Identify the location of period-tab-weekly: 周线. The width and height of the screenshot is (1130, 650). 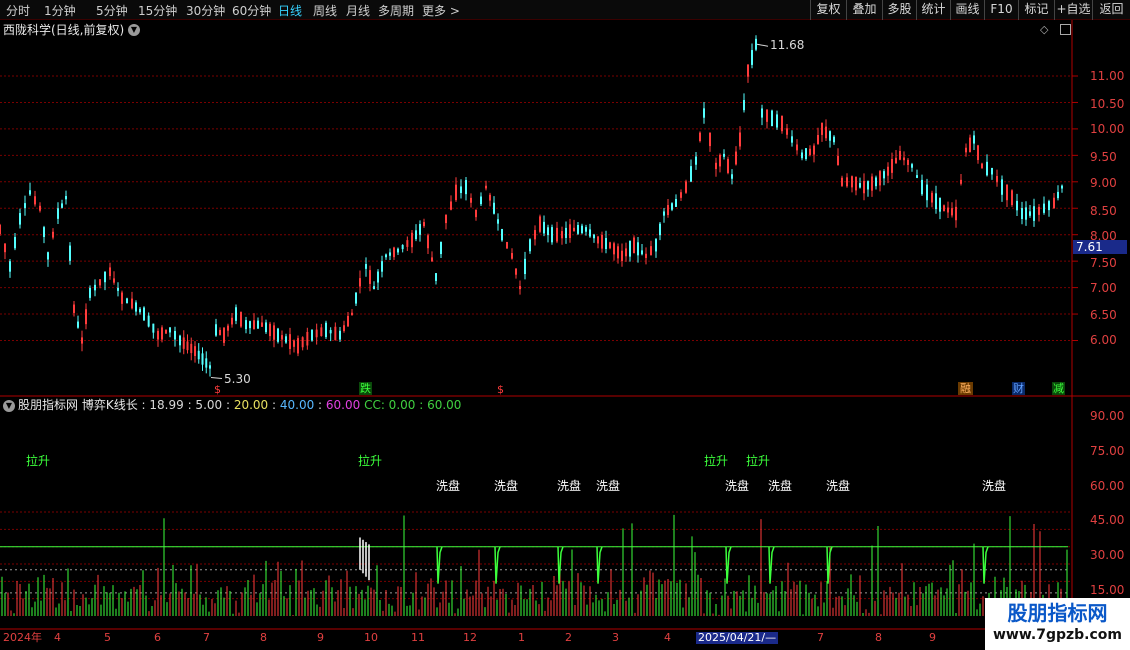
(325, 10).